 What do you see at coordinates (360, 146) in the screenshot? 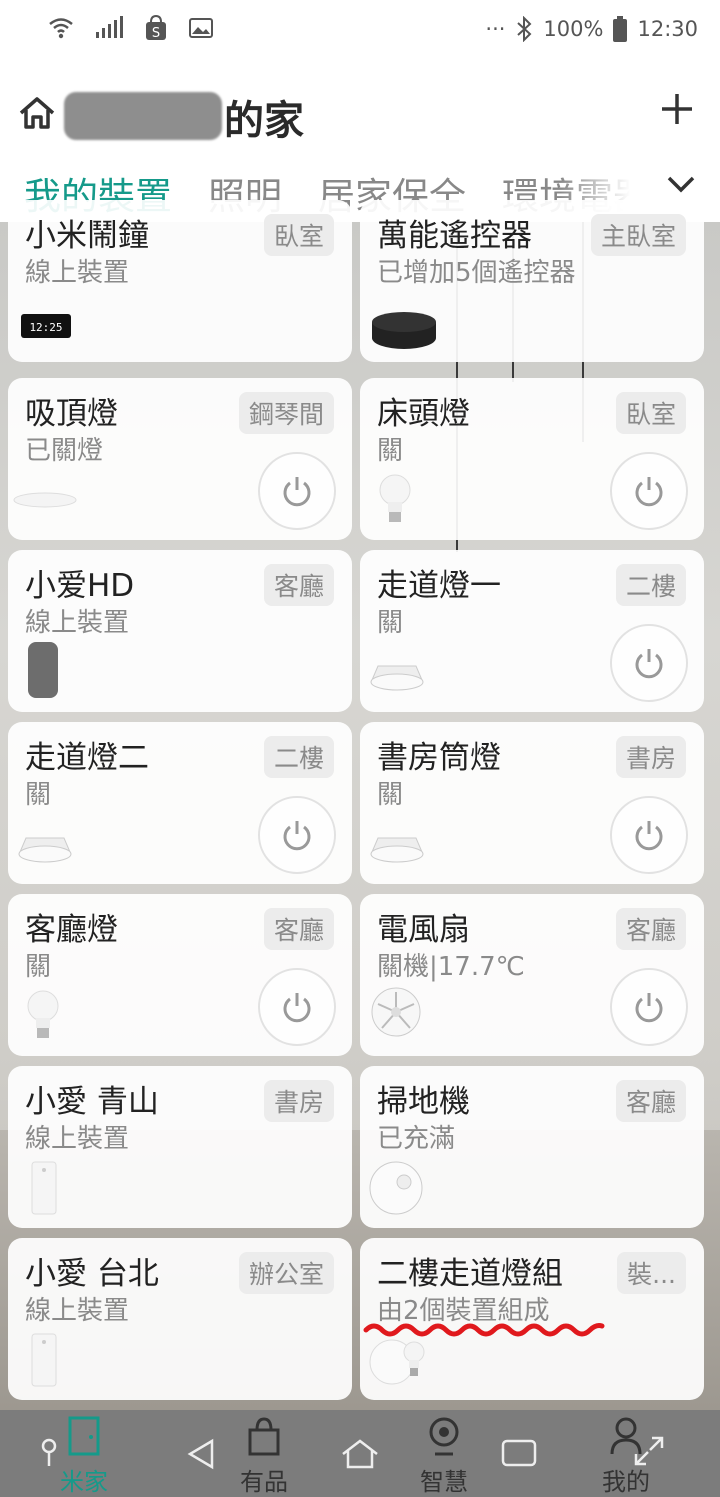
I see `app-header: 的家 我的裝置 照明 居家保全 環境電器` at bounding box center [360, 146].